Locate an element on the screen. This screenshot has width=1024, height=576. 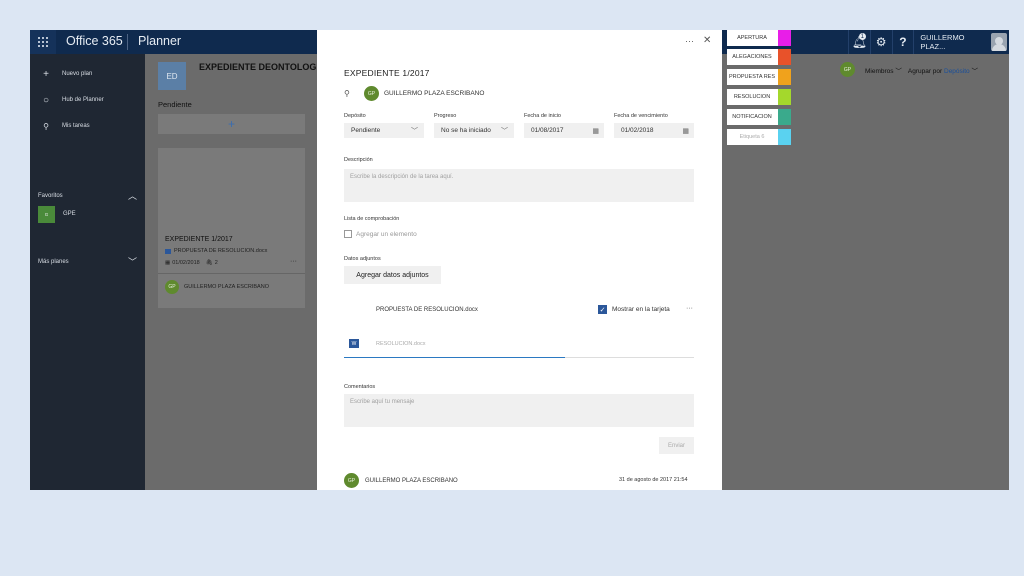
label-text: ALEGACIONES is located at coordinates (752, 57).